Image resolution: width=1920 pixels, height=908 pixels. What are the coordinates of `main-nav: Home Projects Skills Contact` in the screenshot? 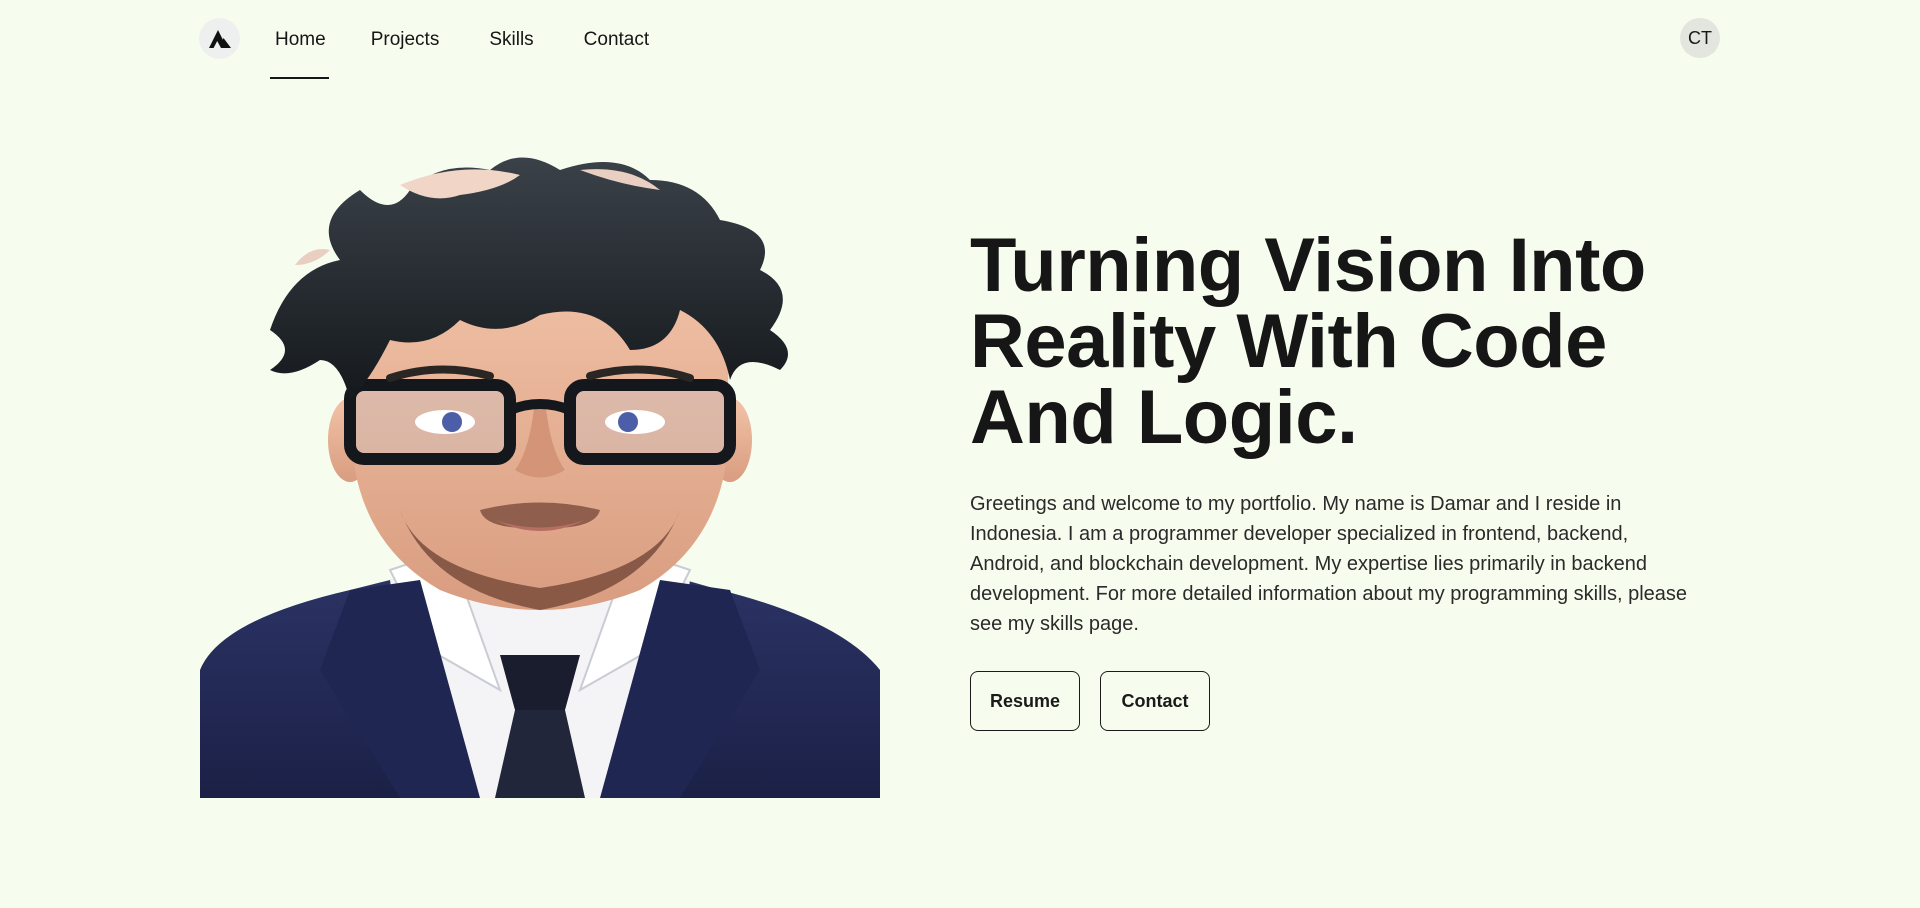 It's located at (459, 40).